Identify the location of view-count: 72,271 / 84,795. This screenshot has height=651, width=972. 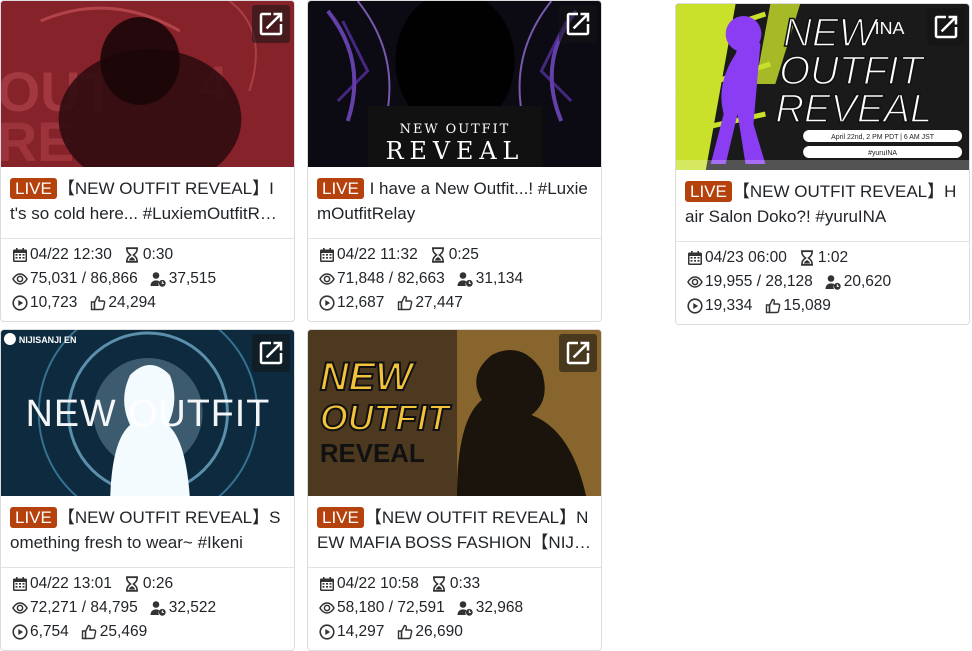
(84, 607).